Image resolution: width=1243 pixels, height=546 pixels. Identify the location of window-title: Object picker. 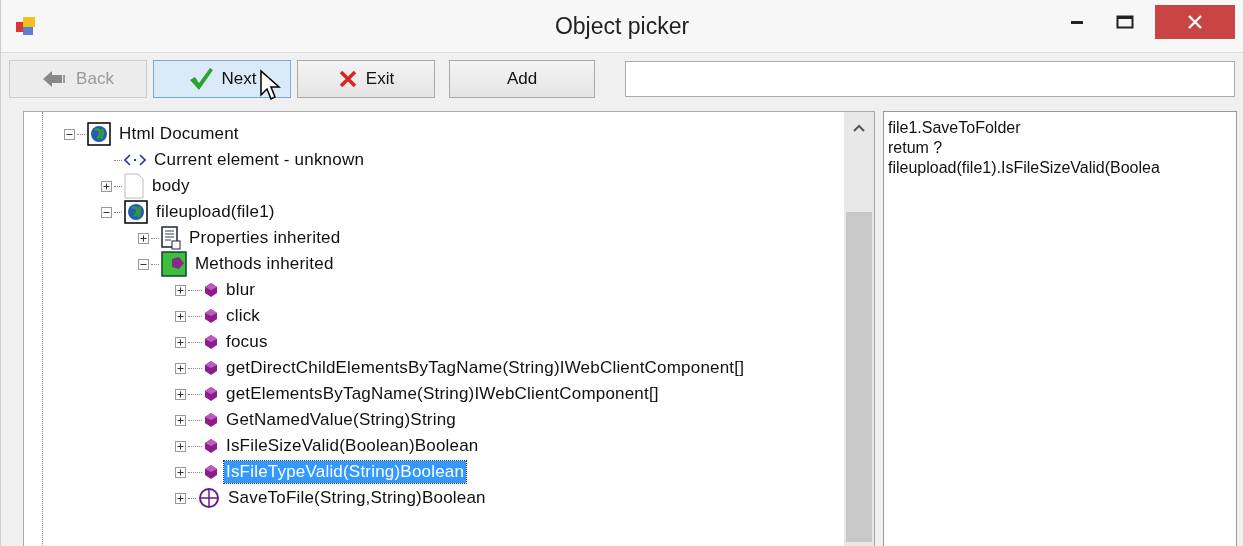
(622, 26).